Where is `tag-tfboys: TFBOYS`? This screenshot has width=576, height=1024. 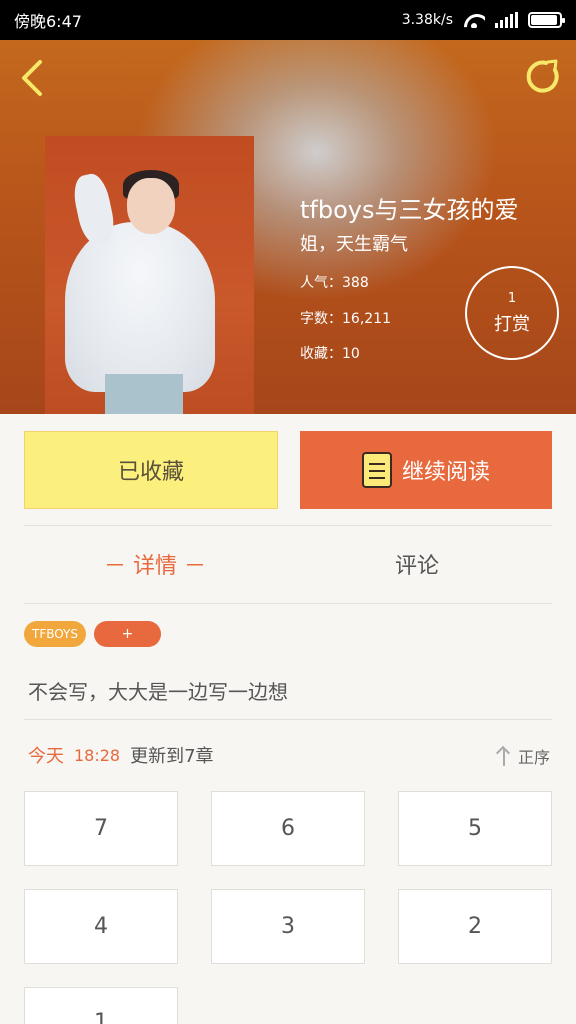 tag-tfboys: TFBOYS is located at coordinates (55, 634).